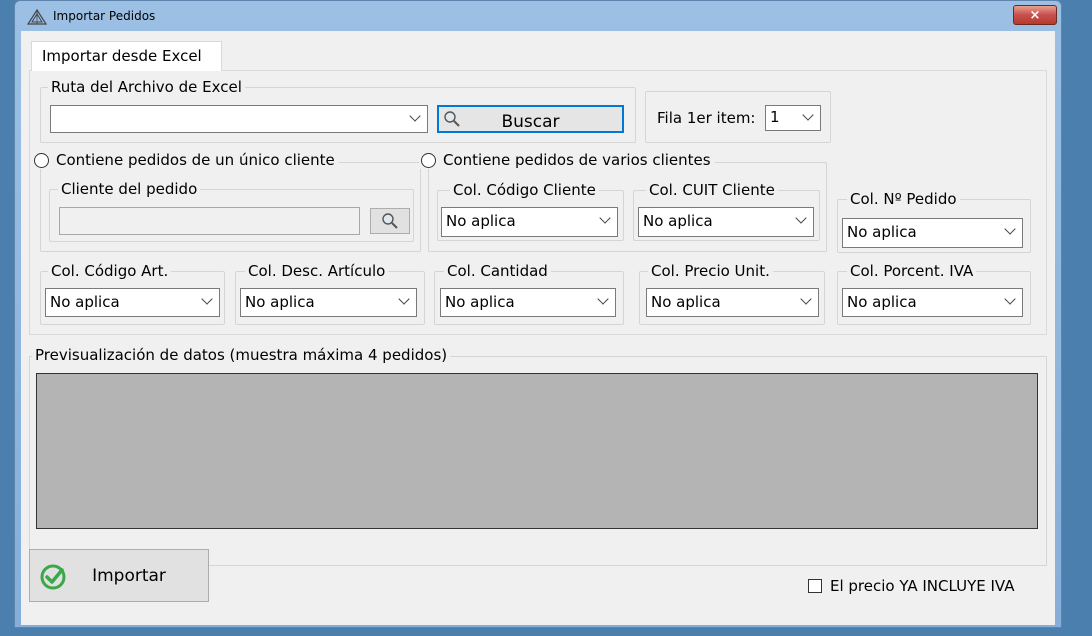  What do you see at coordinates (129, 189) in the screenshot?
I see `client-group-label: Cliente del pedido` at bounding box center [129, 189].